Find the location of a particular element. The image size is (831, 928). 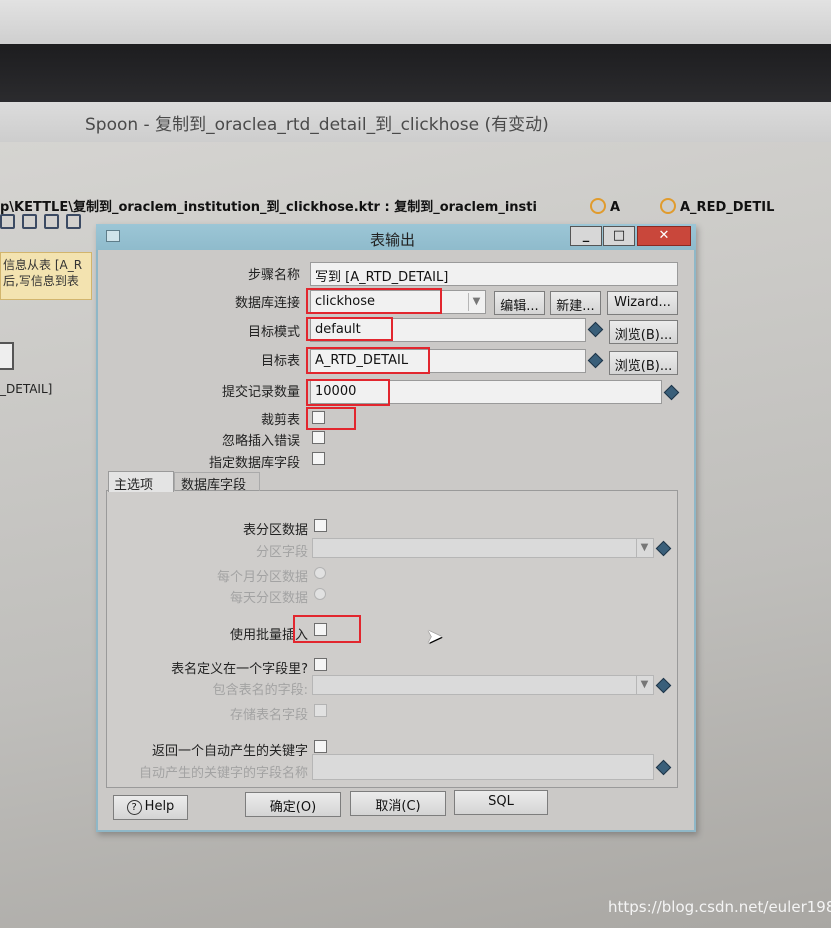

note-line: 信息从表 [A_R is located at coordinates (43, 265).